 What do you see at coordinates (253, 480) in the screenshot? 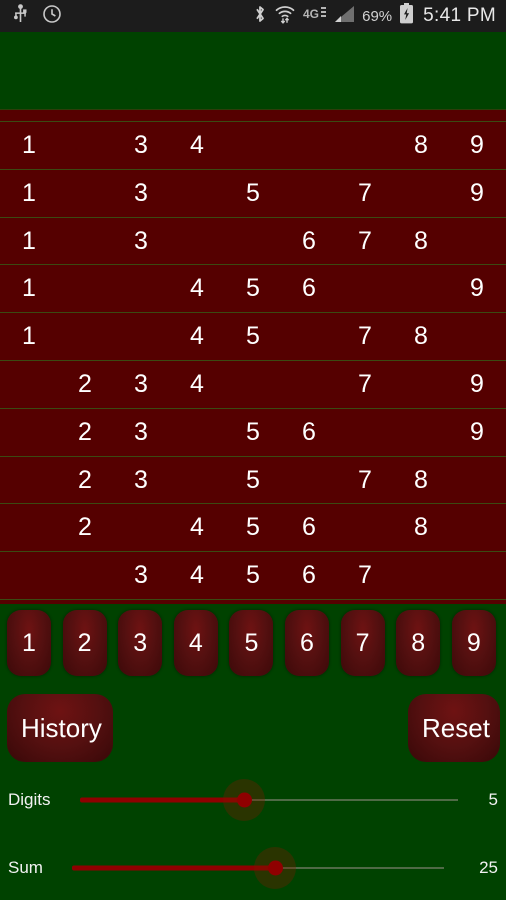
I see `table-row: 2 3 5 7 8` at bounding box center [253, 480].